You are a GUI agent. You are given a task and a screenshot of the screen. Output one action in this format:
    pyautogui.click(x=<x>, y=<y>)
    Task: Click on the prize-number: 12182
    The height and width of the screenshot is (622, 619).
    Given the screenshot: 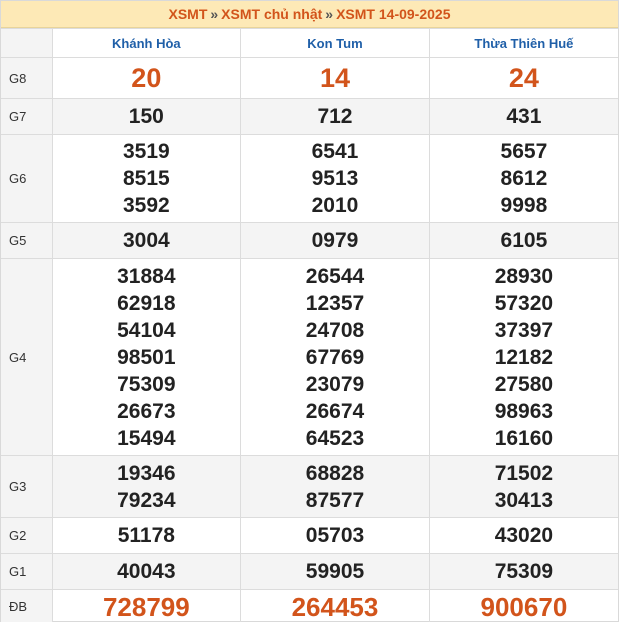 What is the action you would take?
    pyautogui.click(x=524, y=357)
    